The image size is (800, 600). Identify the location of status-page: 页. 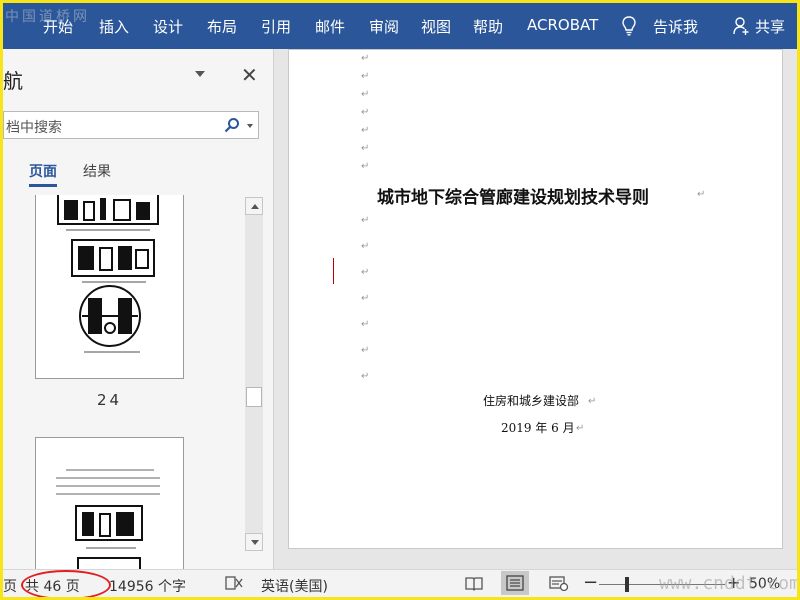
(10, 586).